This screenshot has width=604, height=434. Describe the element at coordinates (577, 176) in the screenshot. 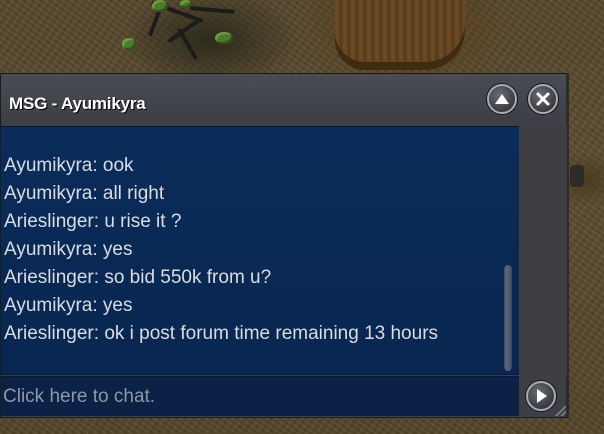

I see `rock` at that location.